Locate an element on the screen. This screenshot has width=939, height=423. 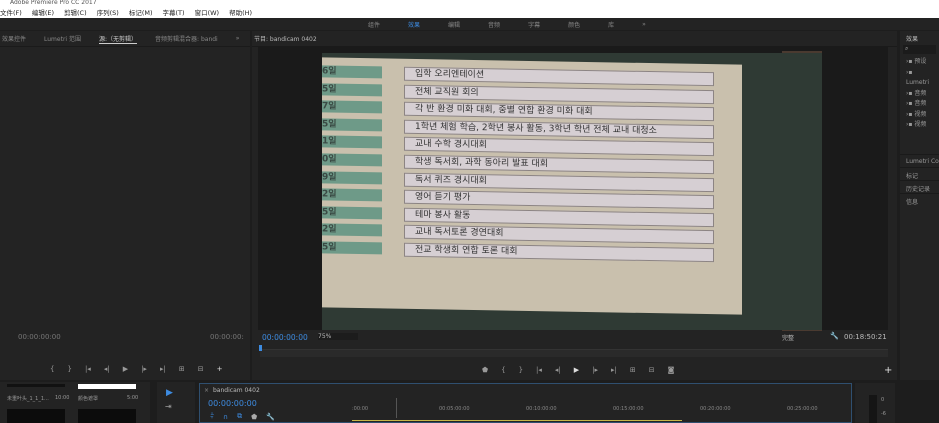
overwrite-icon: ⊟ is located at coordinates (201, 369).